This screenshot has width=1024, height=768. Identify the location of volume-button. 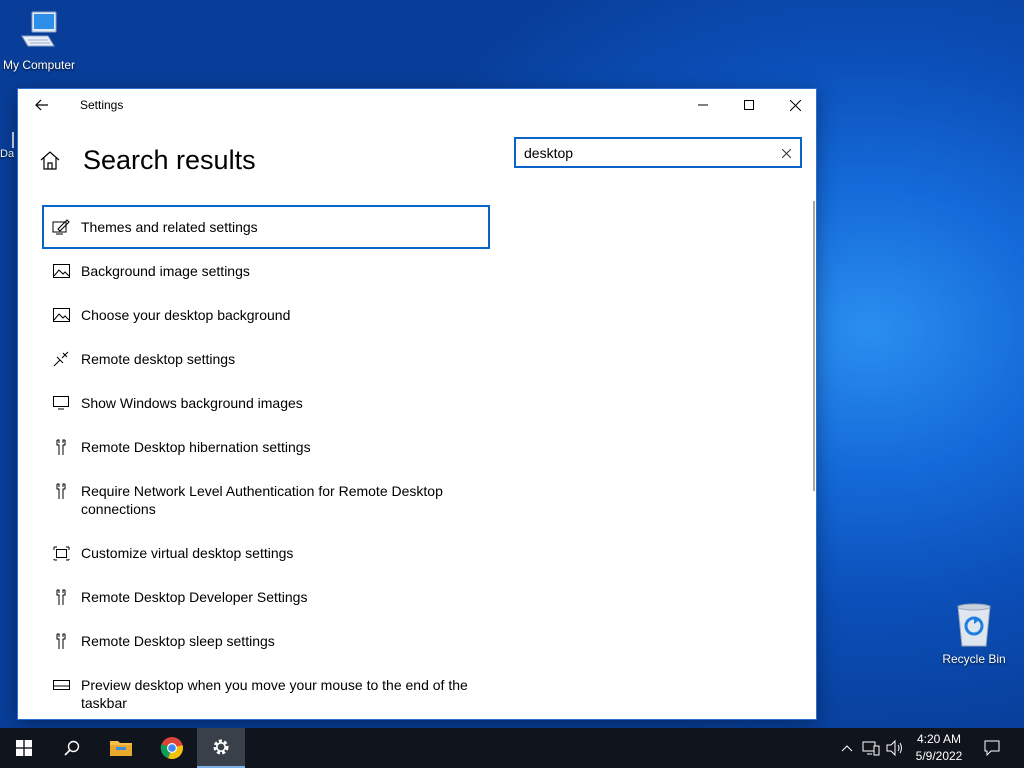
(895, 748).